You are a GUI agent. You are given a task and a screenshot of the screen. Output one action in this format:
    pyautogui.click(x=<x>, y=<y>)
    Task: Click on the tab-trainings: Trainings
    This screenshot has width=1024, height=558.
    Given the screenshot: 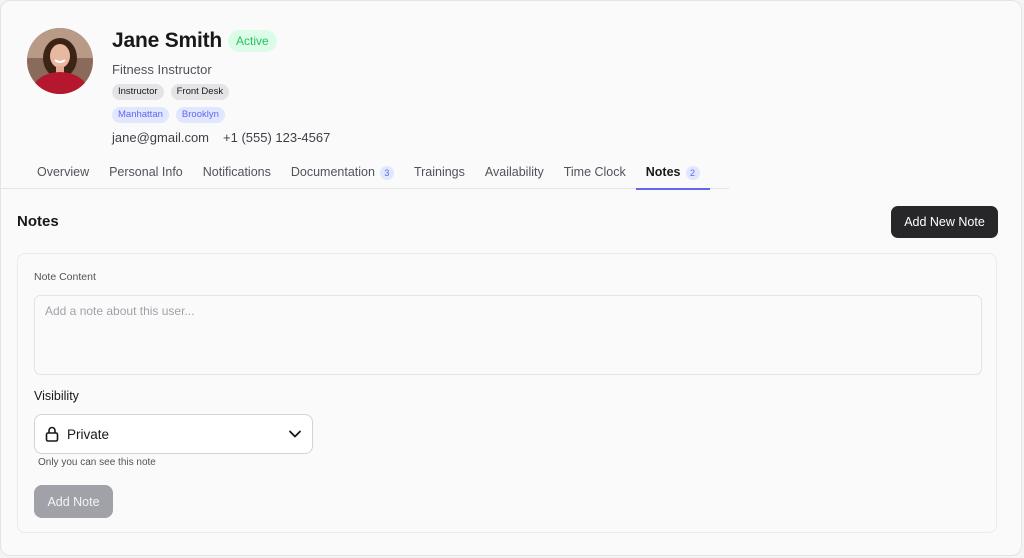 What is the action you would take?
    pyautogui.click(x=439, y=177)
    